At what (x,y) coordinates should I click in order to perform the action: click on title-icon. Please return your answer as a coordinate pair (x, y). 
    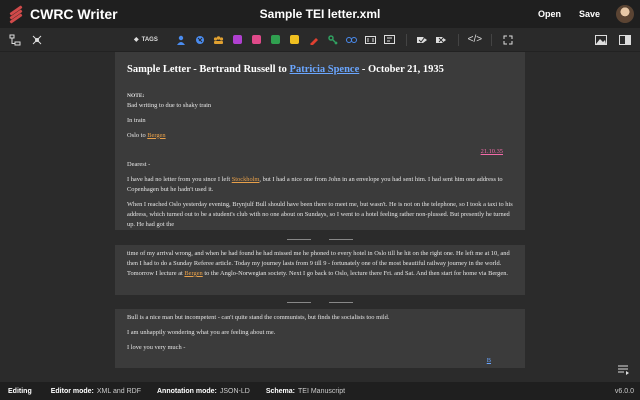
    Looking at the image, I should click on (238, 40).